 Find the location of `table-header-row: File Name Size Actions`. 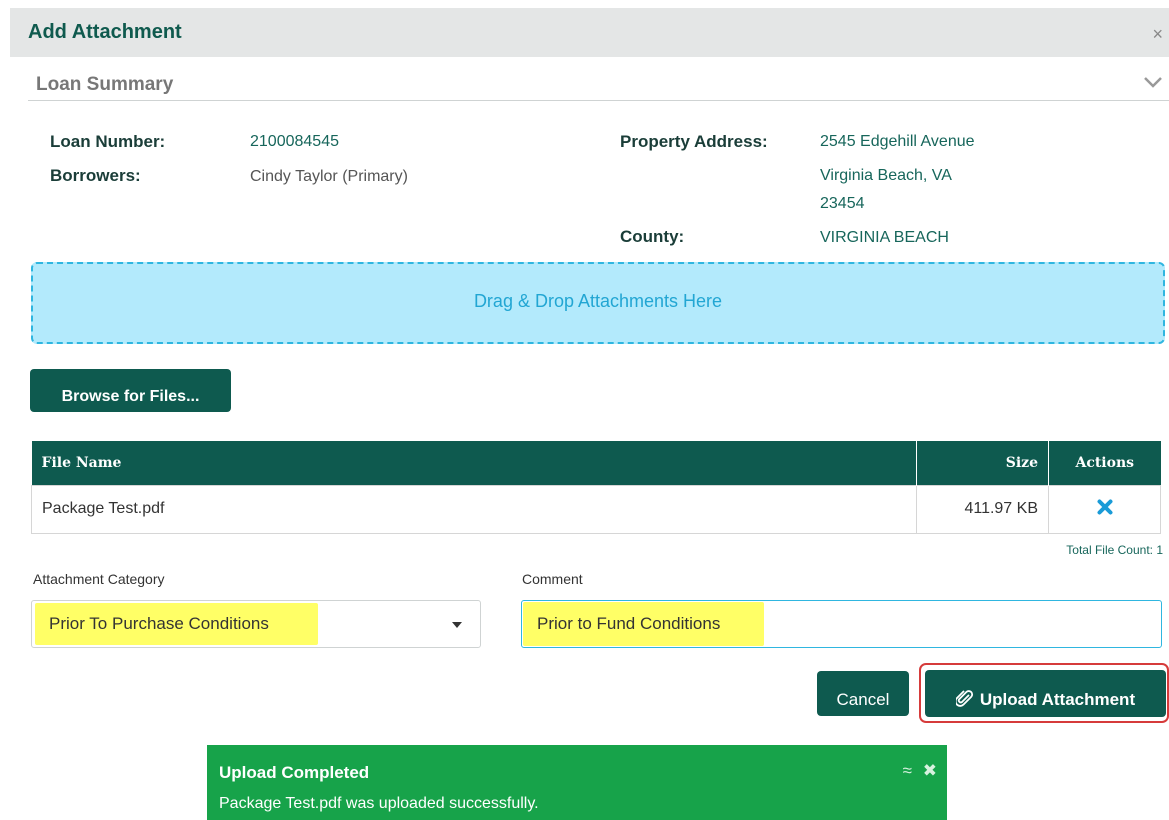

table-header-row: File Name Size Actions is located at coordinates (596, 463).